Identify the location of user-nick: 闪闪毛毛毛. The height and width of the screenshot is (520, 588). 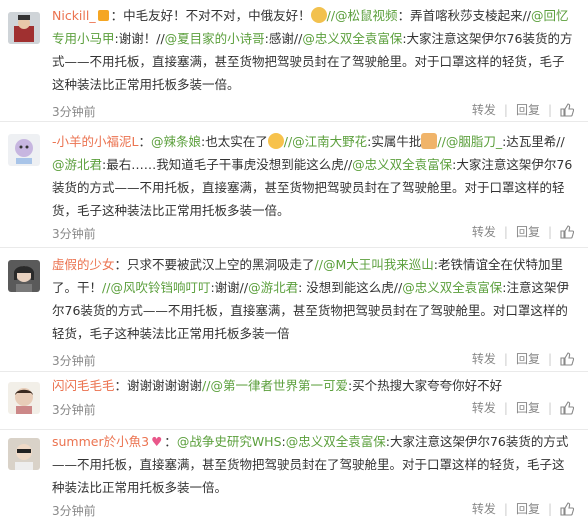
(83, 385).